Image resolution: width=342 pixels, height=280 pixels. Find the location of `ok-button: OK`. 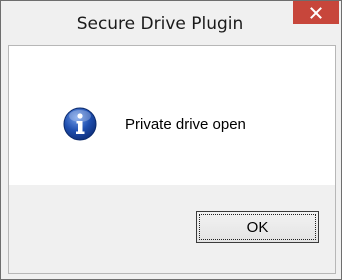

ok-button: OK is located at coordinates (257, 227).